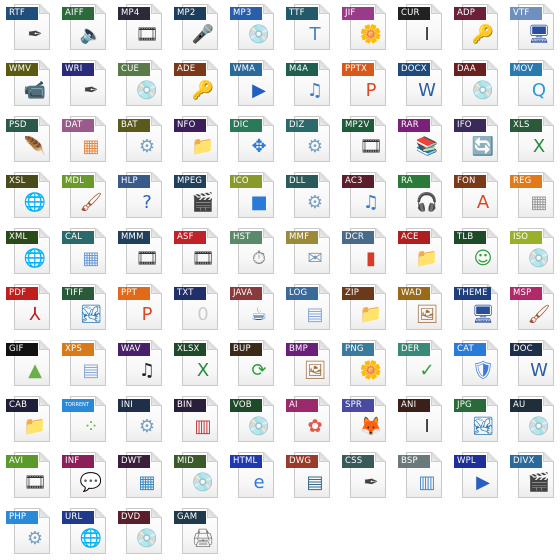 The image size is (560, 560). I want to click on file-icon-xls: X XLS, so click(532, 140).